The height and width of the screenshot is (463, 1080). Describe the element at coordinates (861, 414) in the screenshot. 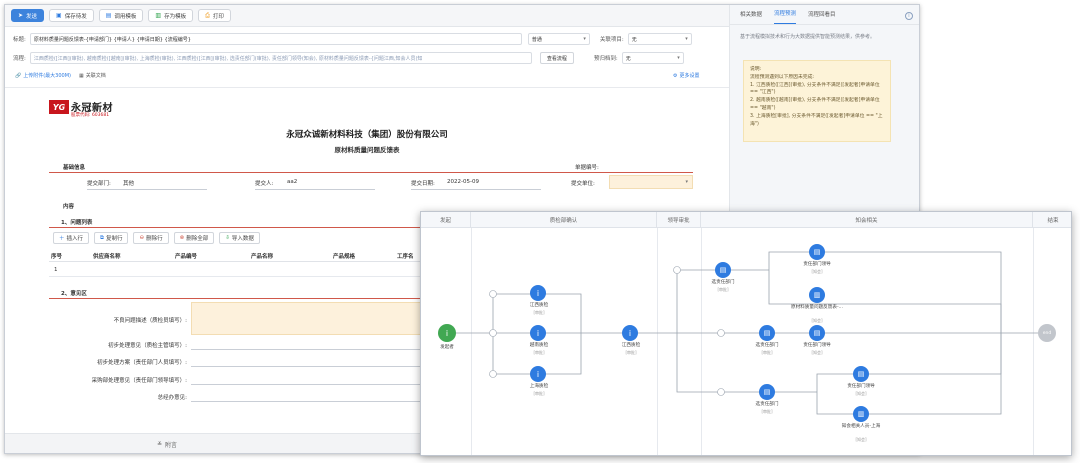

I see `notify-people-node-icon: ▥` at that location.